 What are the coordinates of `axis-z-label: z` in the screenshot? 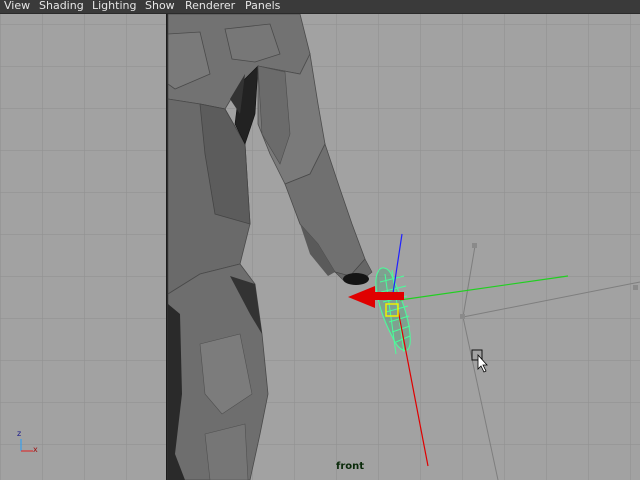 It's located at (19, 433).